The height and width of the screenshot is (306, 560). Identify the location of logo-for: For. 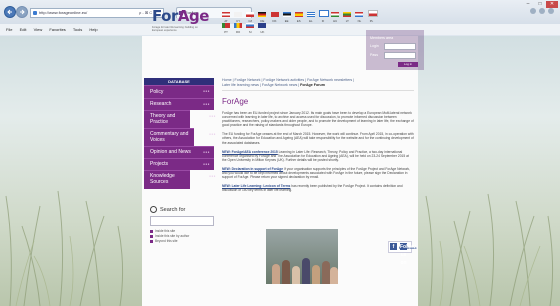
(165, 16).